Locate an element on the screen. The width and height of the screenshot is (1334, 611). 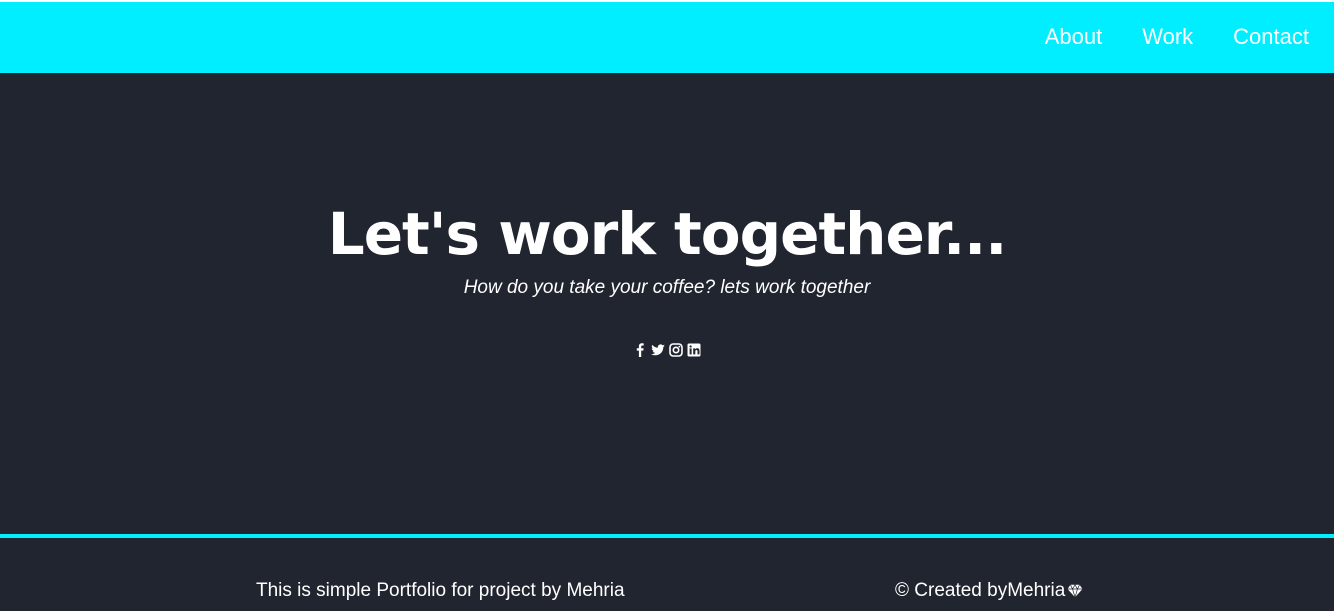
linkedin-icon is located at coordinates (694, 350).